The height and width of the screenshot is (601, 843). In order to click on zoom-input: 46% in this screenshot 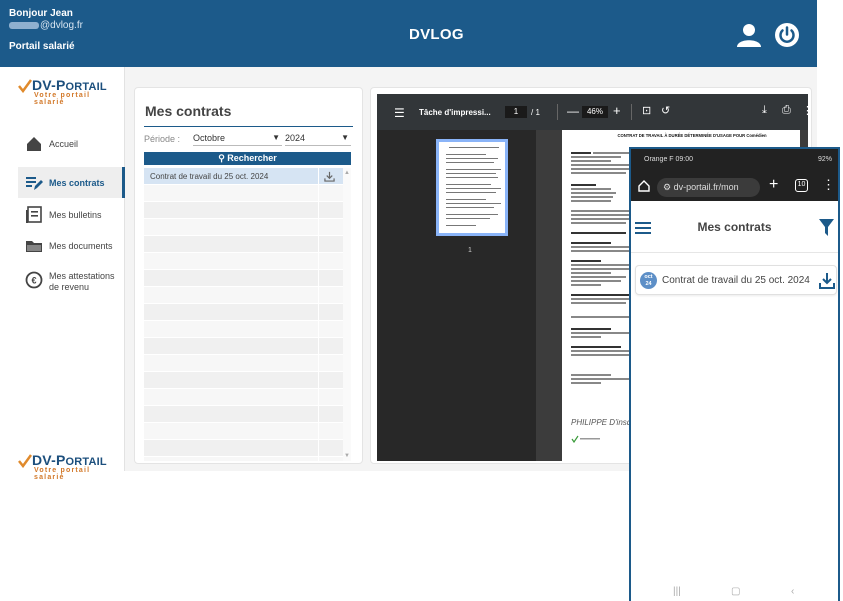, I will do `click(595, 112)`.